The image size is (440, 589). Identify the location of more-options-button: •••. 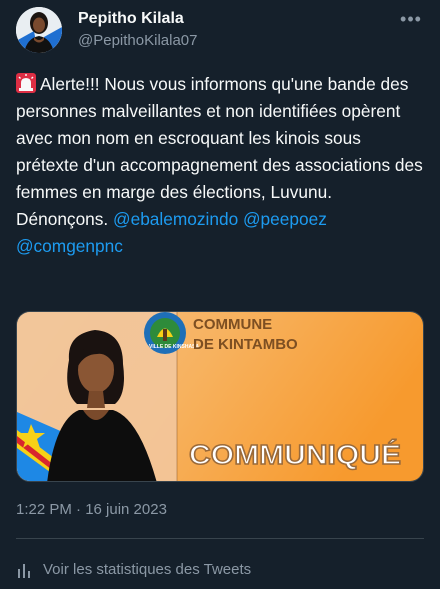
(411, 19).